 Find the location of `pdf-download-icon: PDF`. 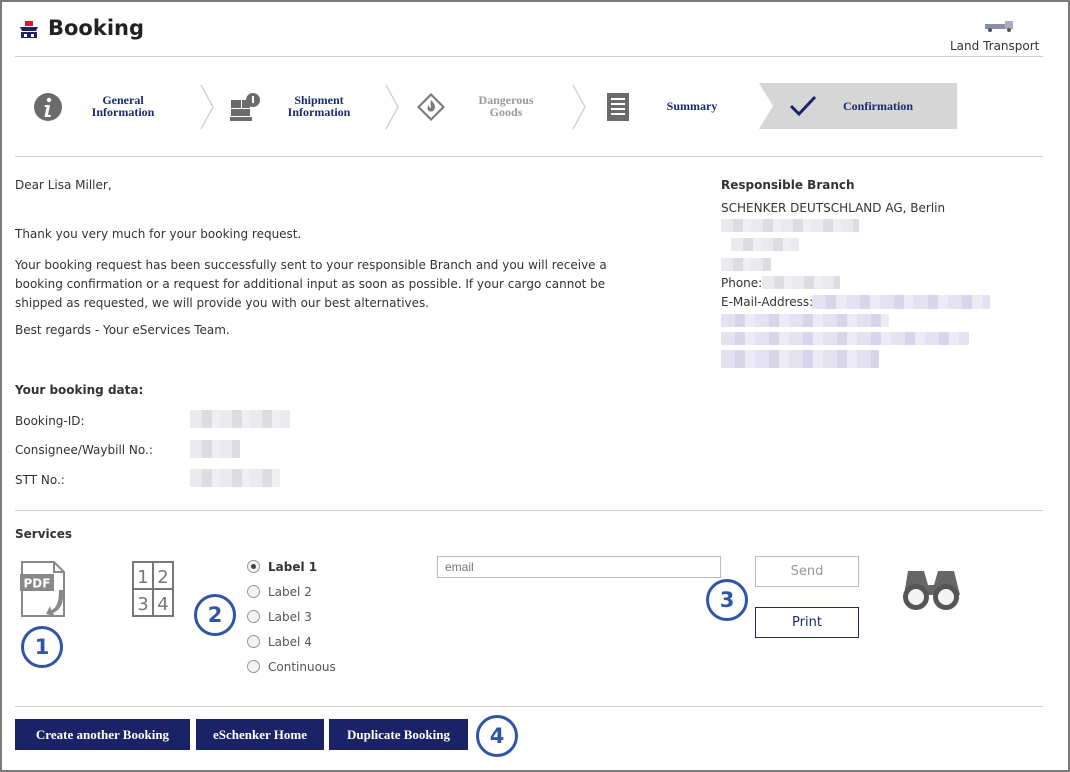

pdf-download-icon: PDF is located at coordinates (48, 589).